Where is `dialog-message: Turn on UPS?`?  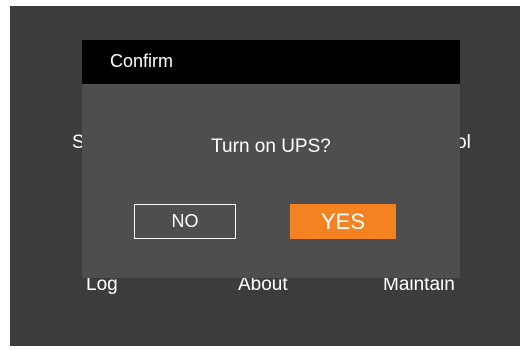
dialog-message: Turn on UPS? is located at coordinates (271, 146).